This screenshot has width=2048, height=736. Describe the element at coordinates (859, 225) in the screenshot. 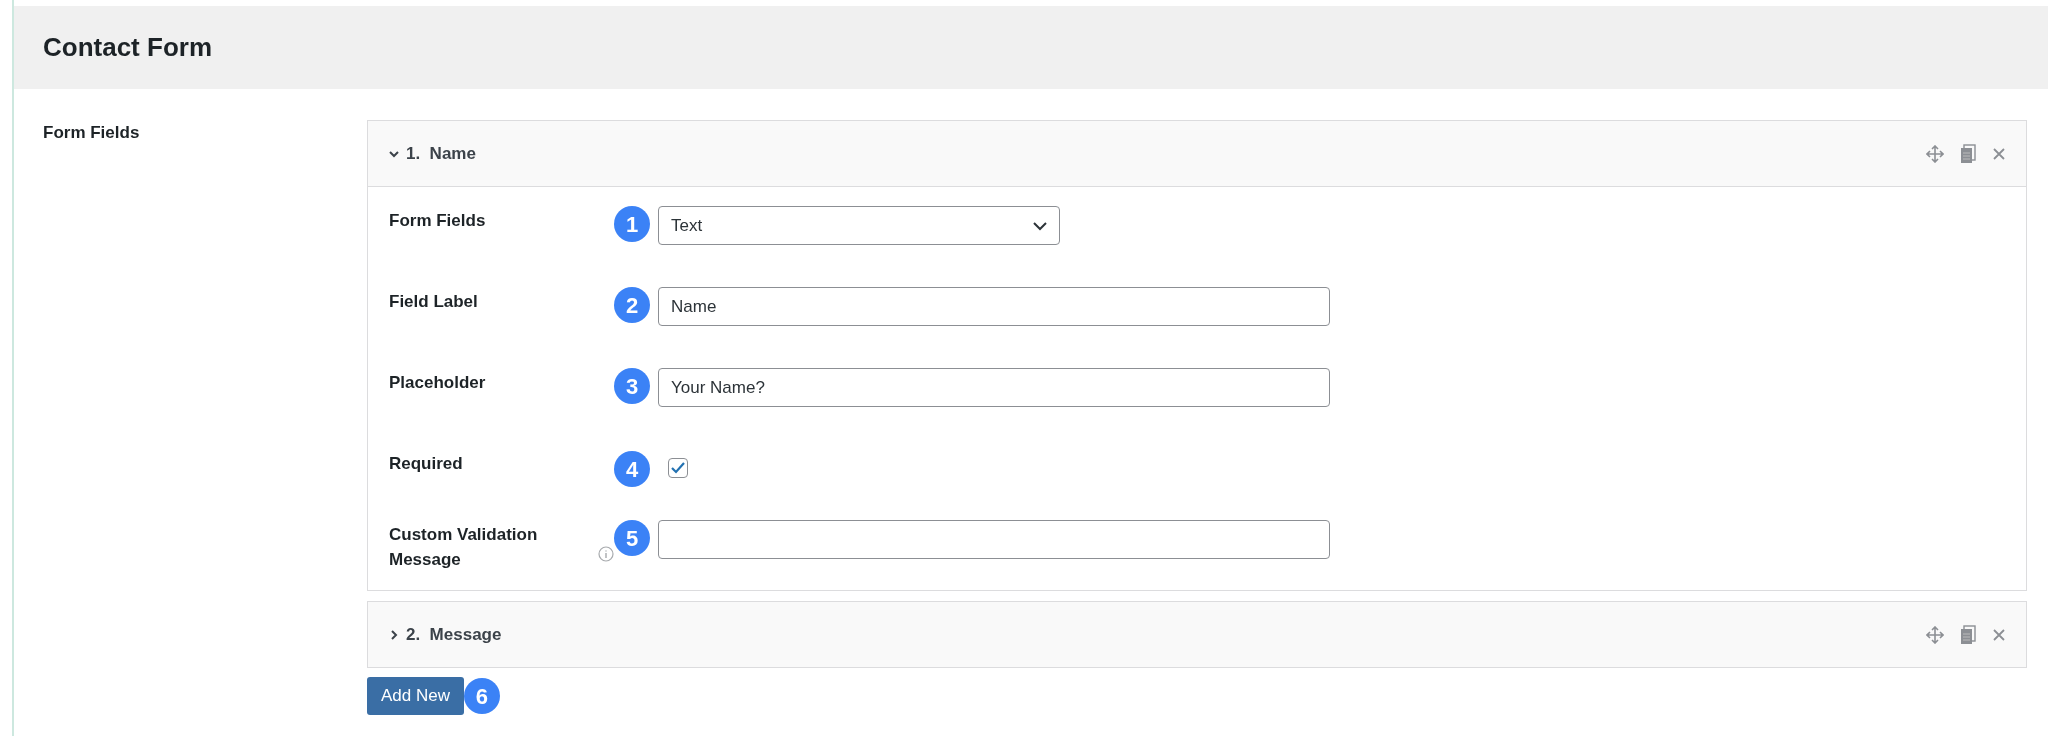

I see `select-field: Text` at that location.